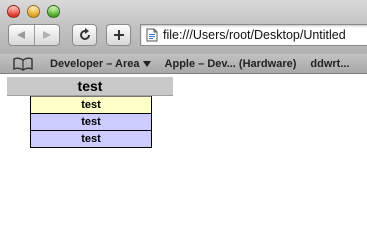 Image resolution: width=367 pixels, height=248 pixels. I want to click on plus-icon, so click(118, 35).